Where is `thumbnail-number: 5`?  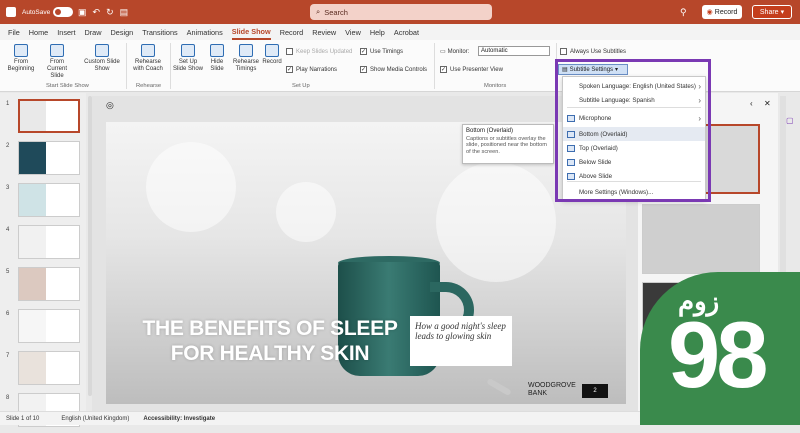
thumbnail-number: 5 is located at coordinates (8, 272).